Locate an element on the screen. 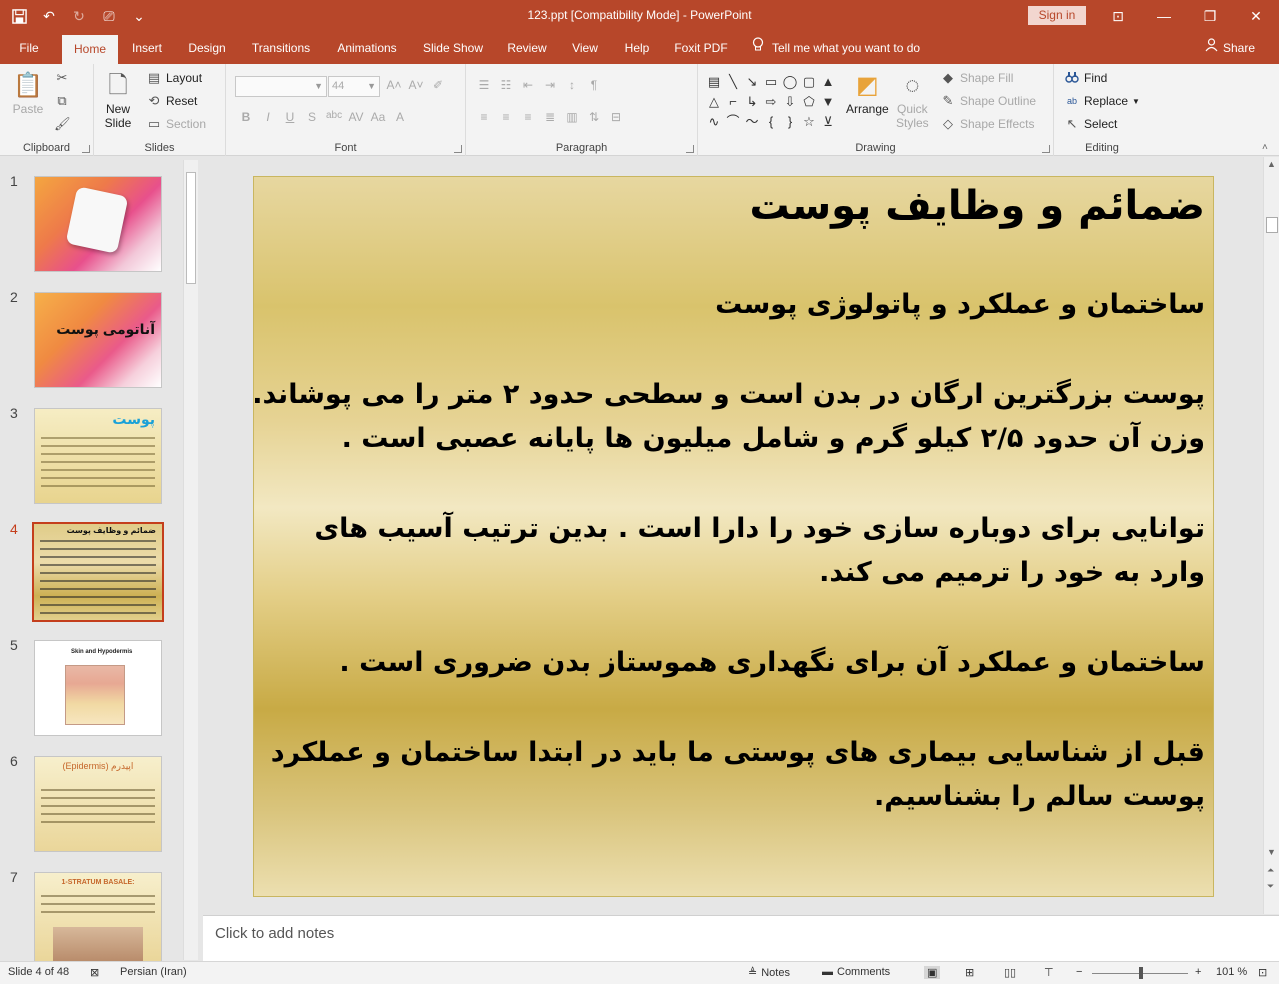 The height and width of the screenshot is (984, 1279). grow-font-icon: A˄ is located at coordinates (394, 85).